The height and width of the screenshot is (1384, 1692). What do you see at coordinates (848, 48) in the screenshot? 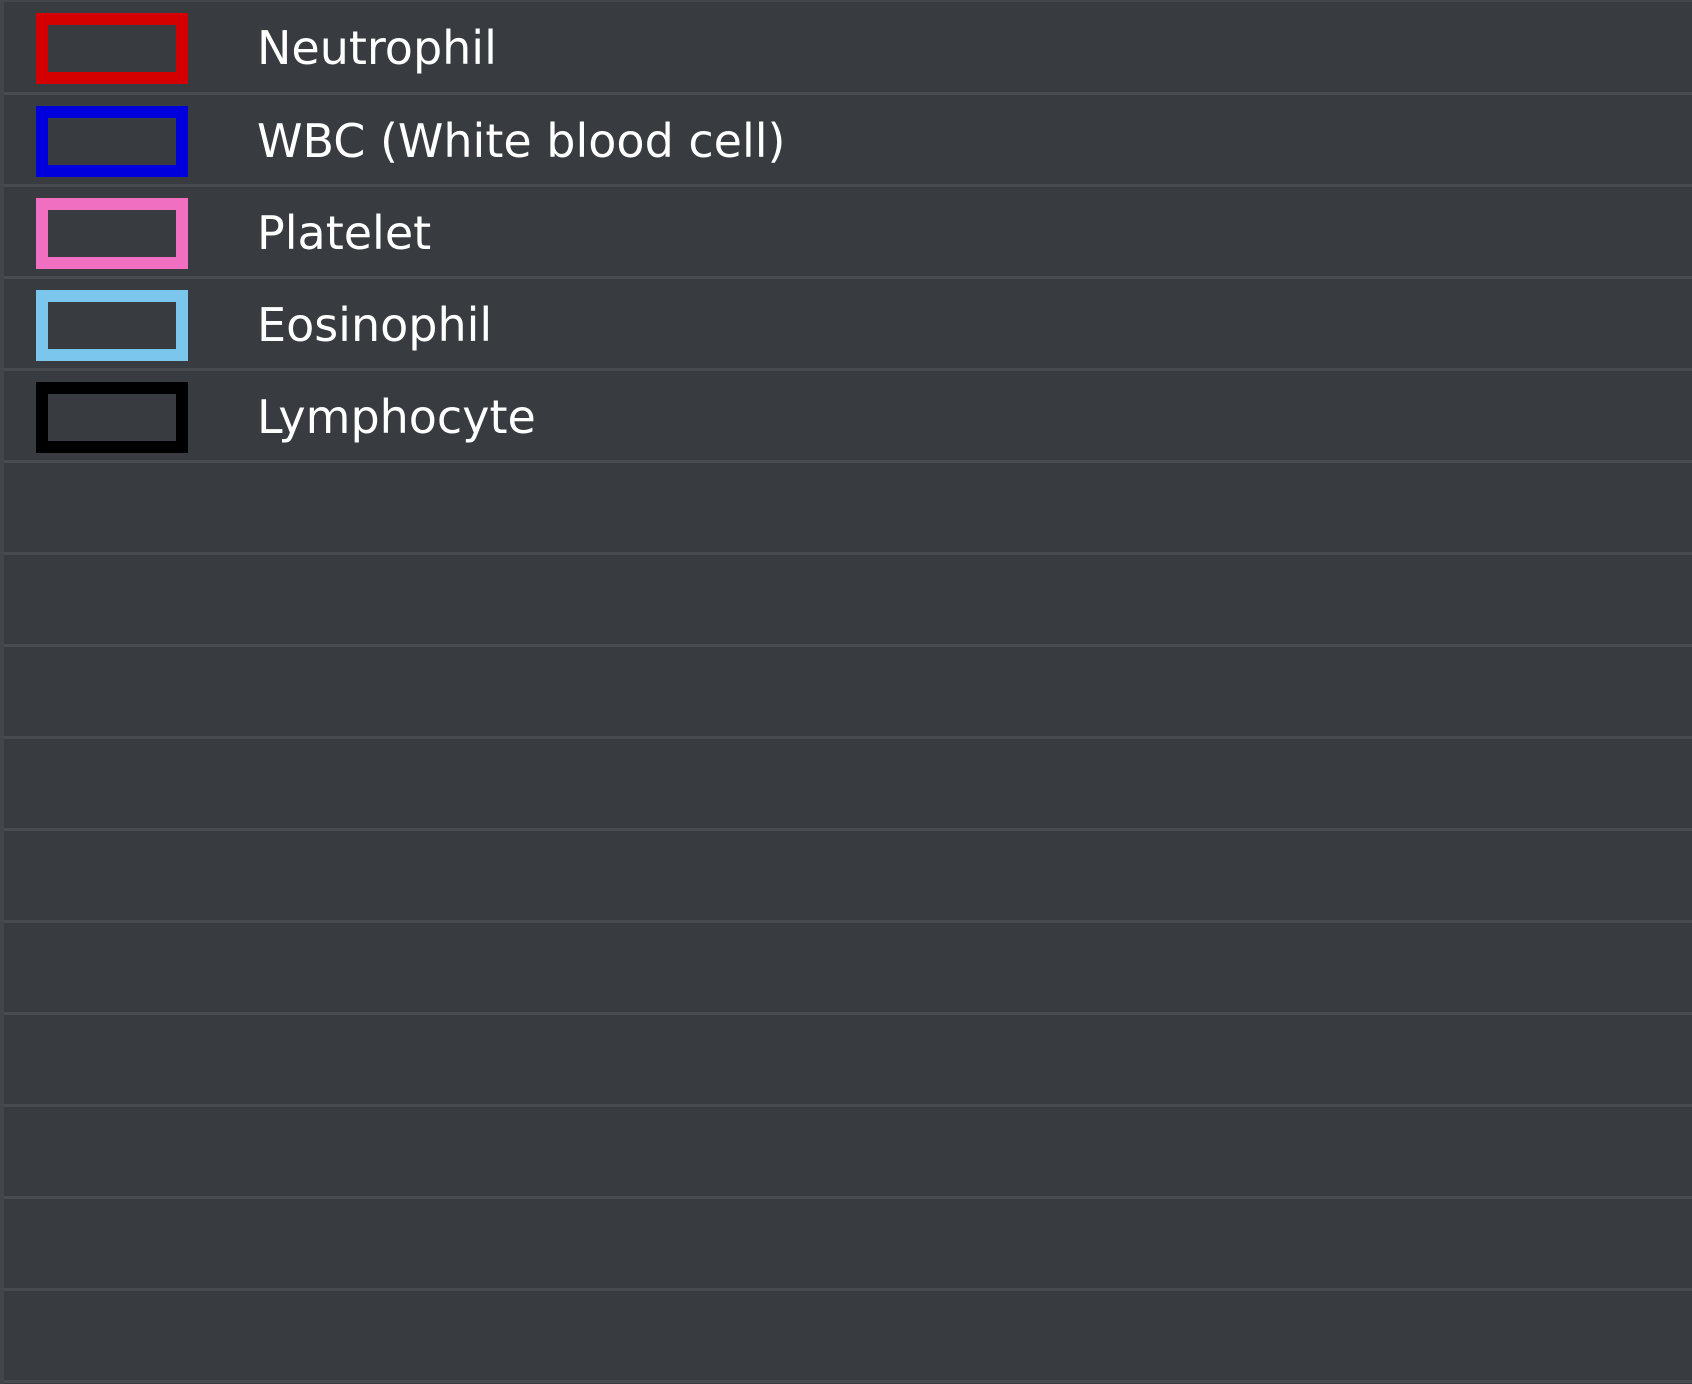
I see `legend-row-neutrophil: Neutrophil` at bounding box center [848, 48].